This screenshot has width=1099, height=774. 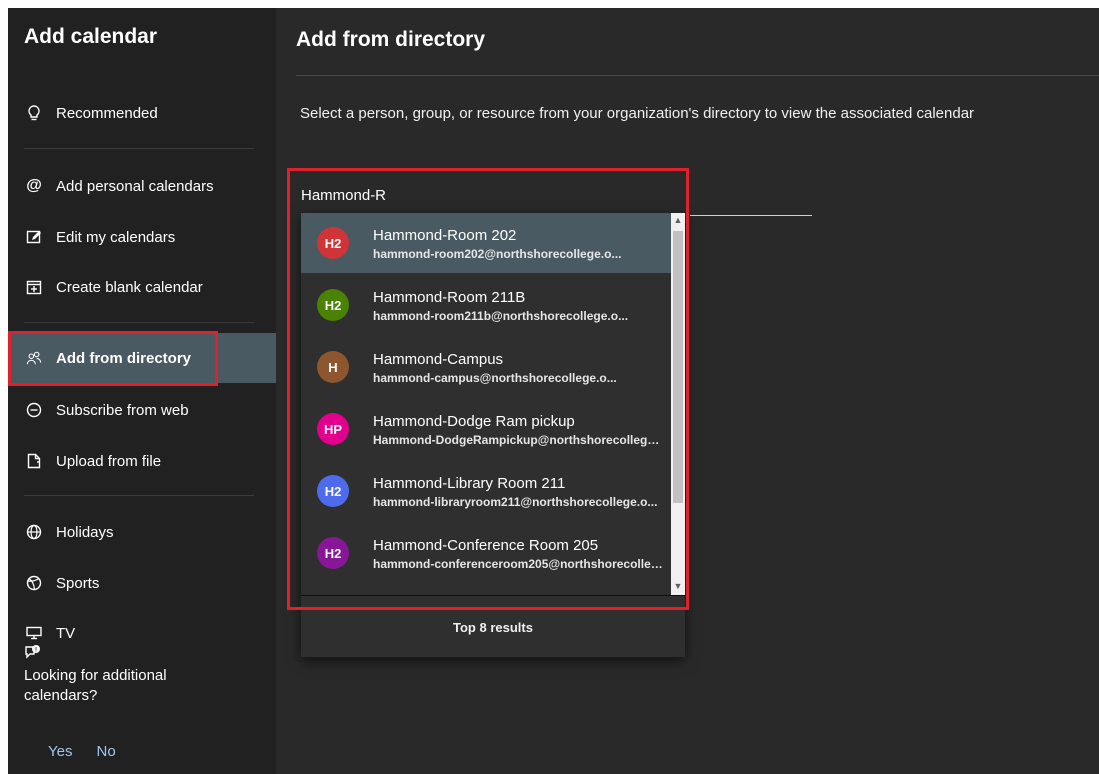 I want to click on sidebar-item-holidays: Holidays, so click(x=142, y=532).